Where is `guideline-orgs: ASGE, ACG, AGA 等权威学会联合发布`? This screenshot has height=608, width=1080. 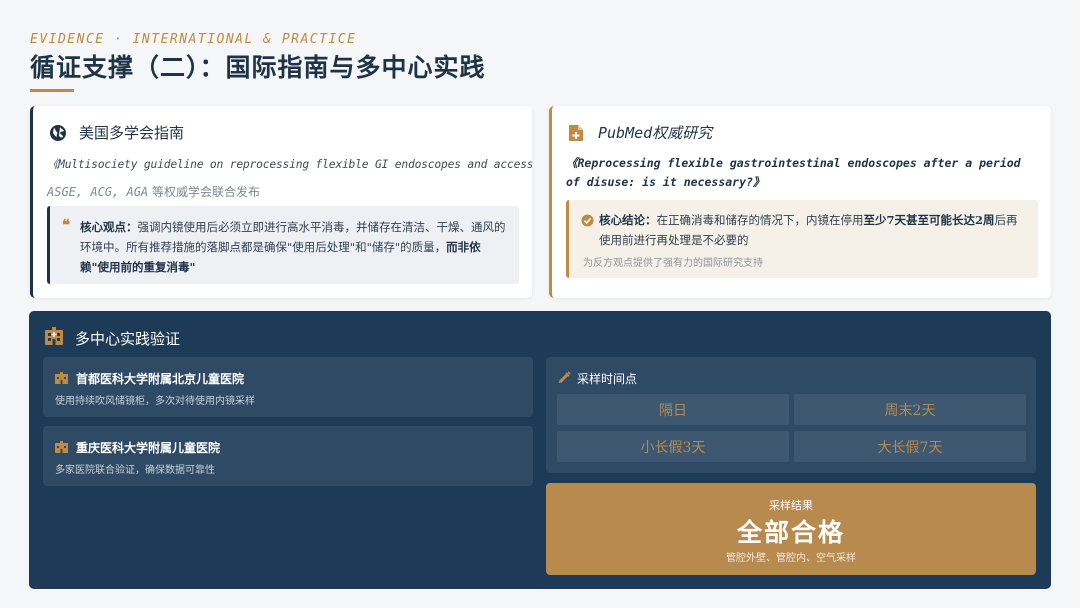 guideline-orgs: ASGE, ACG, AGA 等权威学会联合发布 is located at coordinates (153, 191).